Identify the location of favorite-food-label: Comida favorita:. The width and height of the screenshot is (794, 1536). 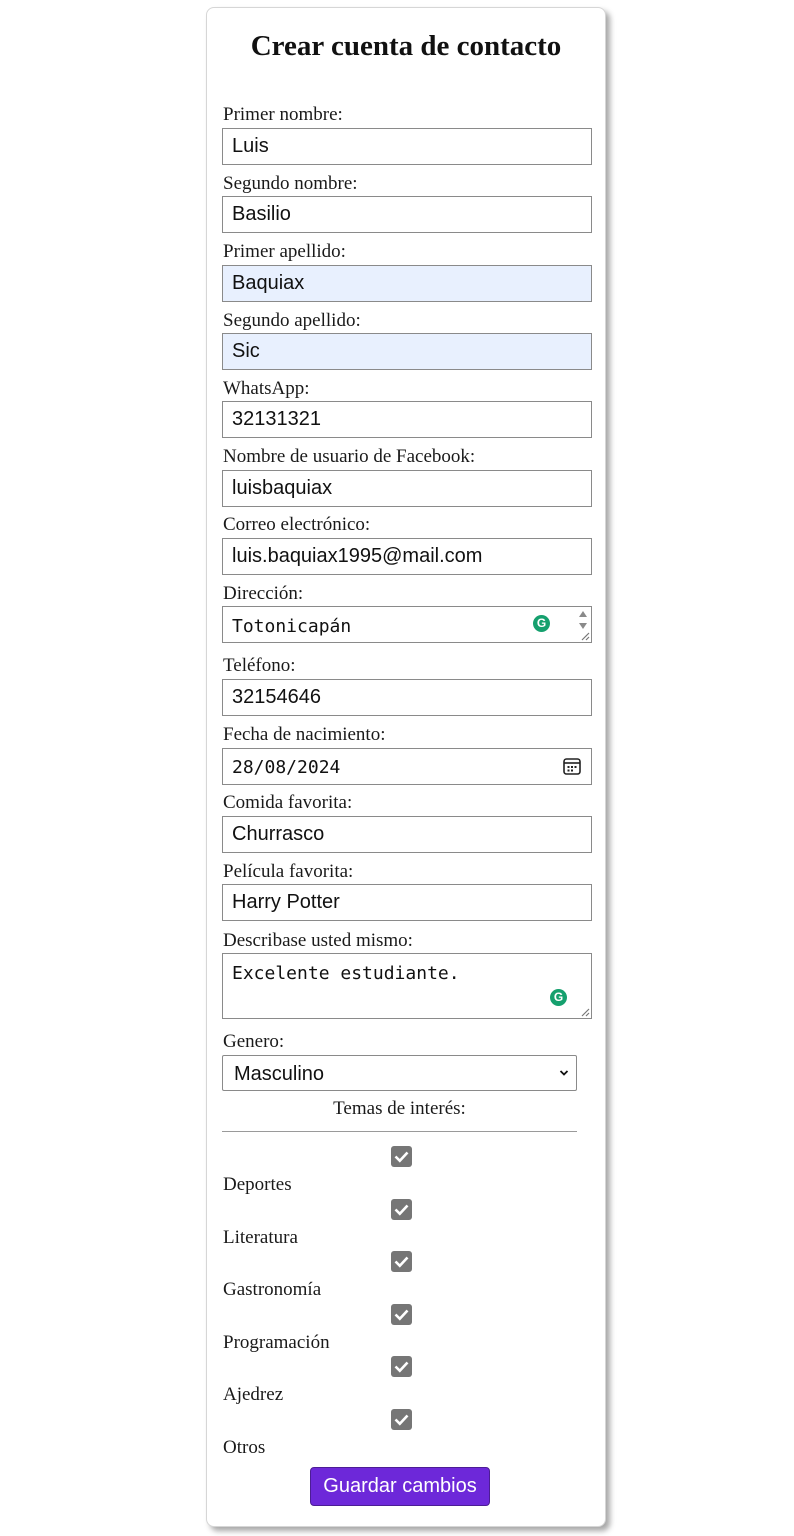
(288, 802).